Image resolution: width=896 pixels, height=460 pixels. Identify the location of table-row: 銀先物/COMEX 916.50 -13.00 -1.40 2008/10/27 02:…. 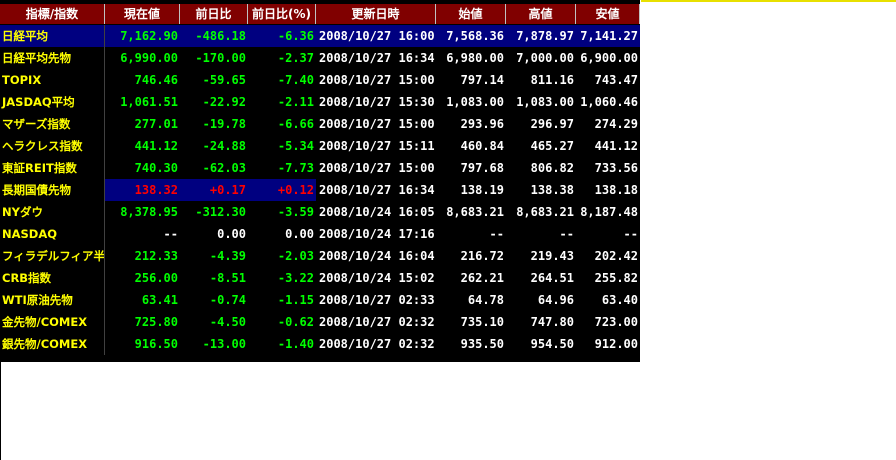
(320, 344).